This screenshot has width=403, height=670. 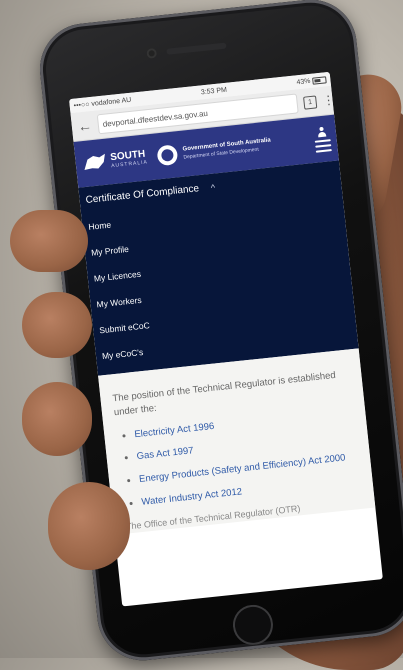 What do you see at coordinates (196, 48) in the screenshot?
I see `earpiece-speaker` at bounding box center [196, 48].